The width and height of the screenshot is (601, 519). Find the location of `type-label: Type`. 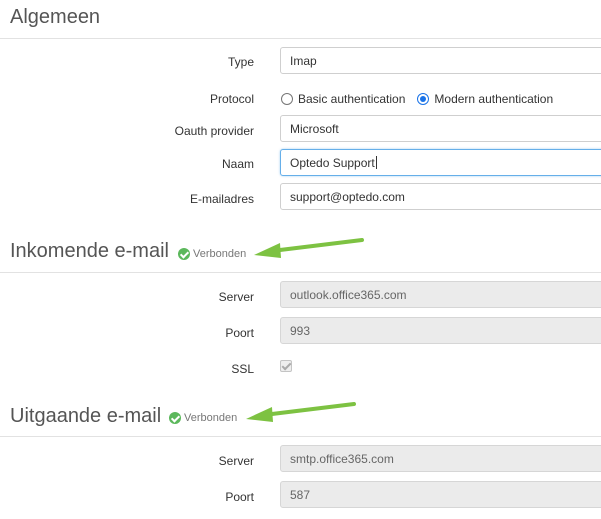

type-label: Type is located at coordinates (240, 62).